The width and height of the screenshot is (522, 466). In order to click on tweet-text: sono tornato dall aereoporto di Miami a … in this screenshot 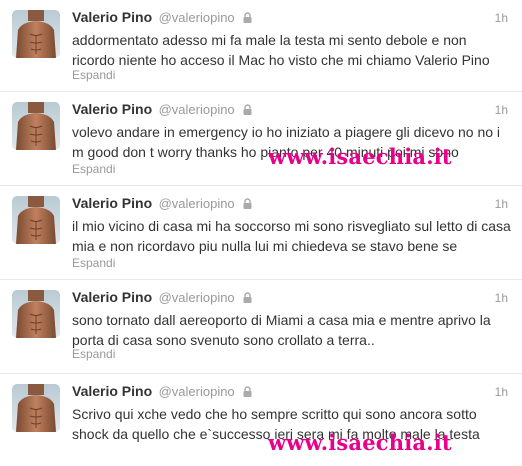, I will do `click(281, 330)`.